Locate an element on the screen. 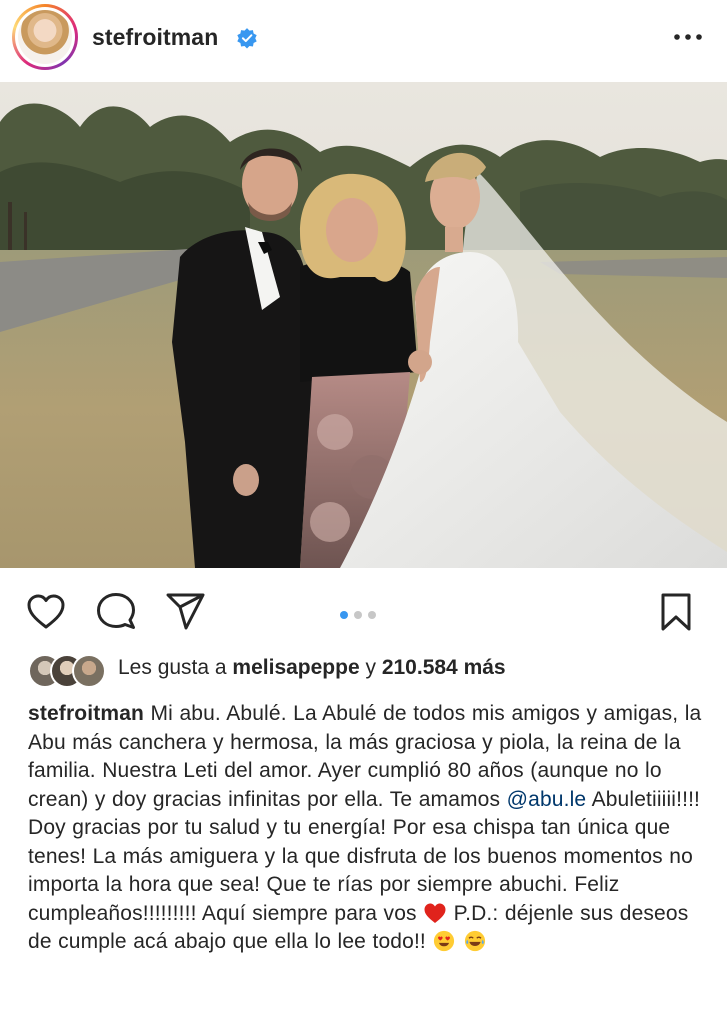 This screenshot has height=1024, width=727. tears-of-joy-emoji-icon is located at coordinates (474, 941).